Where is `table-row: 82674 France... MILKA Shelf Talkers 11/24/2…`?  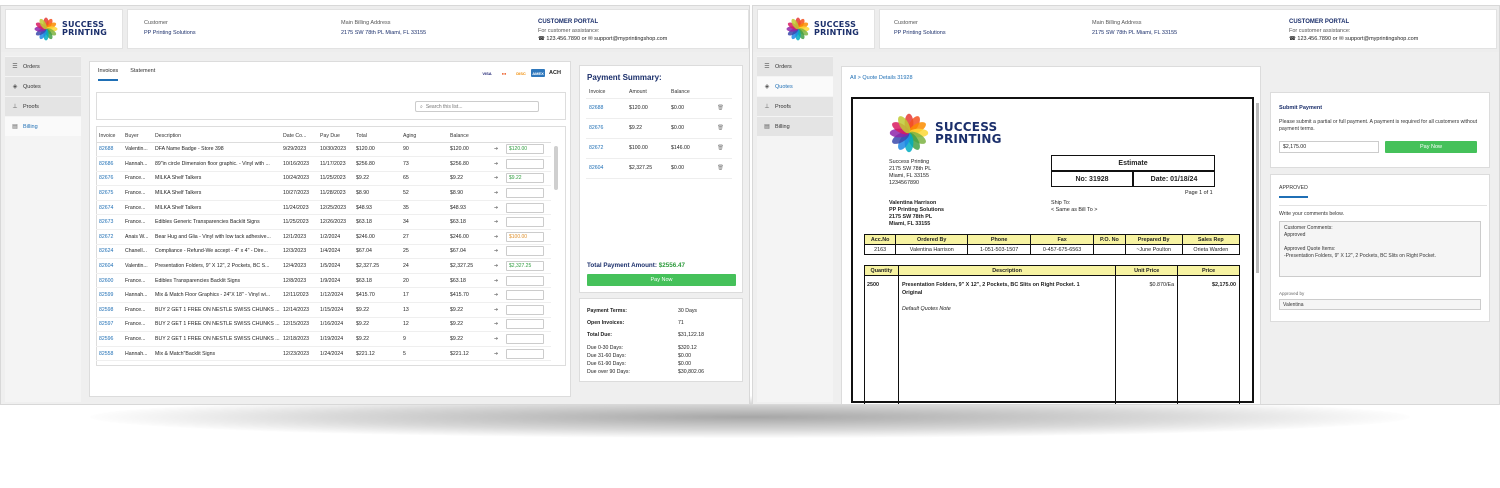 table-row: 82674 France... MILKA Shelf Talkers 11/24/2… is located at coordinates (323, 208).